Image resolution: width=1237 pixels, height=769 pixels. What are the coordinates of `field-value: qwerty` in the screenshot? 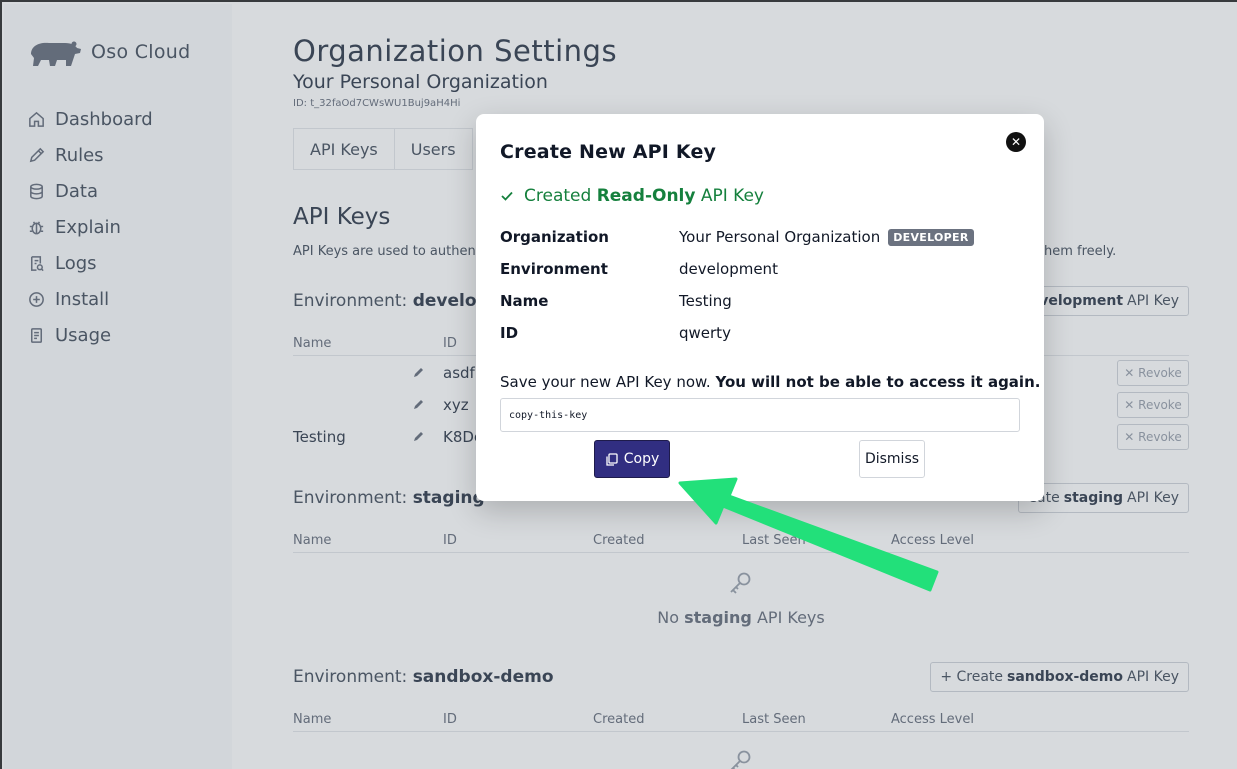 It's located at (705, 333).